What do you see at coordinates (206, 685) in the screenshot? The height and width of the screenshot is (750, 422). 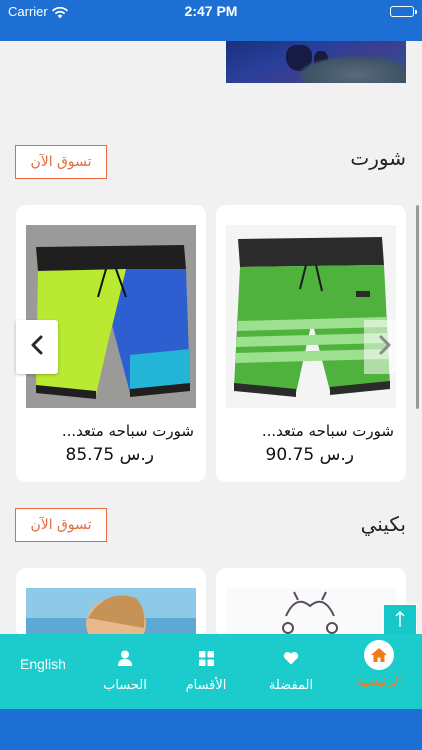 I see `nav-label-categories: الأقسام` at bounding box center [206, 685].